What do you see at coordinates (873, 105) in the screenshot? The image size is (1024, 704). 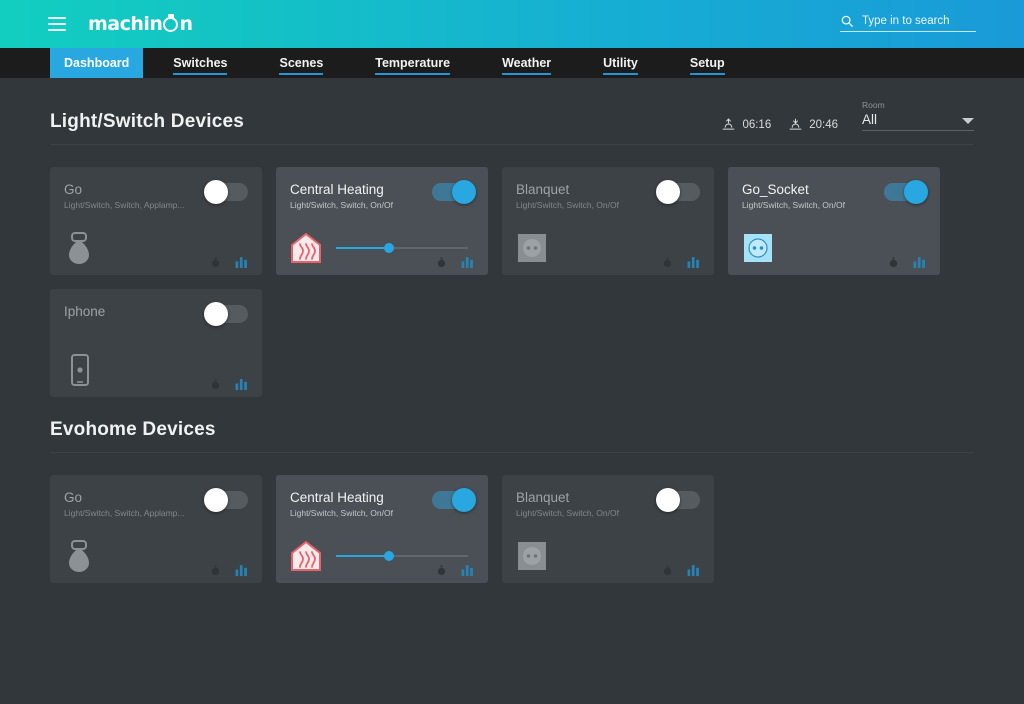 I see `room-filter-label: Room` at bounding box center [873, 105].